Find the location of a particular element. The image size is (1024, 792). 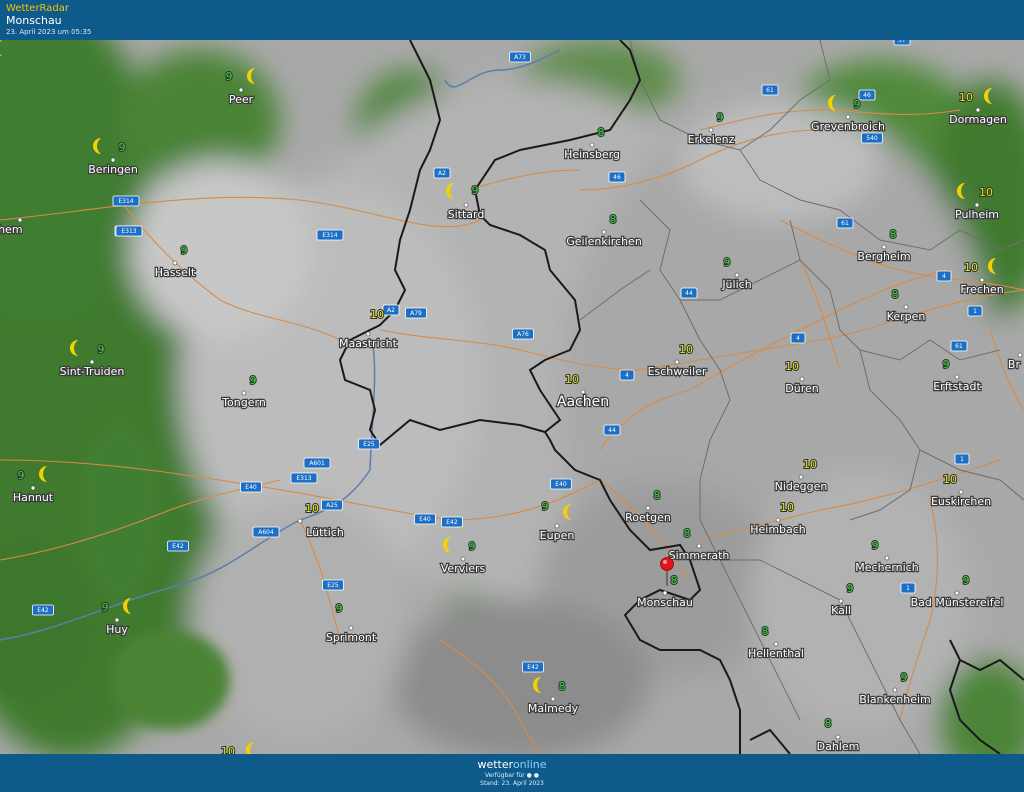

pin-highlight is located at coordinates (665, 562).